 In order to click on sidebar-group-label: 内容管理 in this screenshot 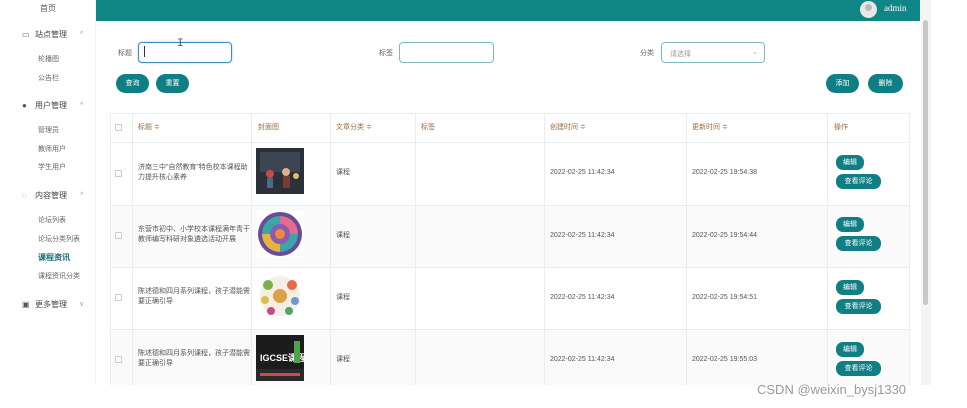, I will do `click(51, 195)`.